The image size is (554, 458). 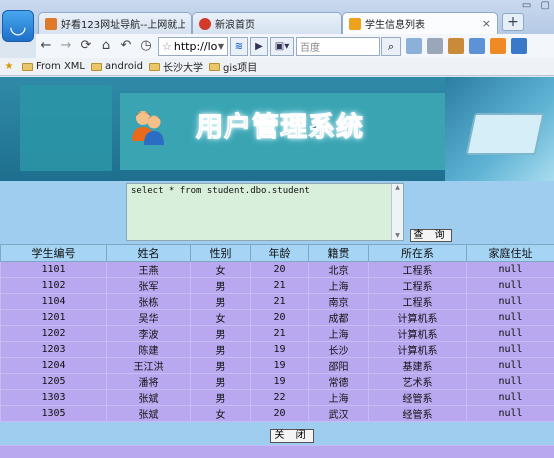 What do you see at coordinates (148, 269) in the screenshot?
I see `name-cell: 王燕` at bounding box center [148, 269].